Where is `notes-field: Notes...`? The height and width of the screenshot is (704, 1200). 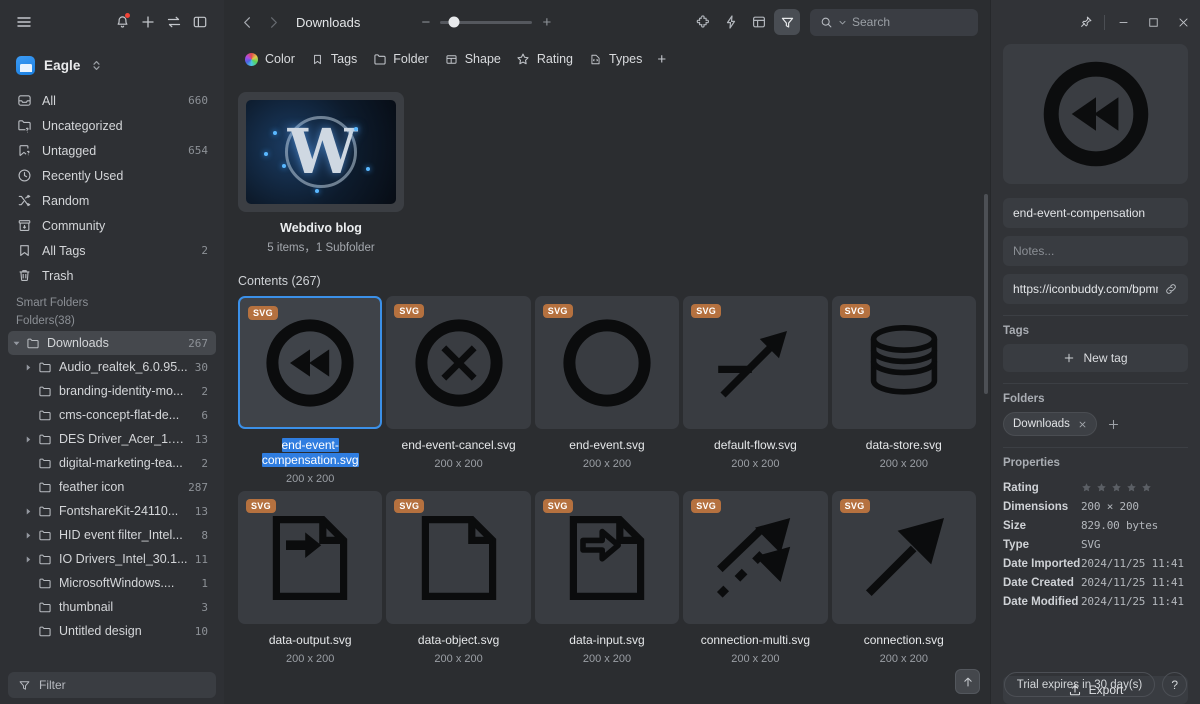 notes-field: Notes... is located at coordinates (1095, 251).